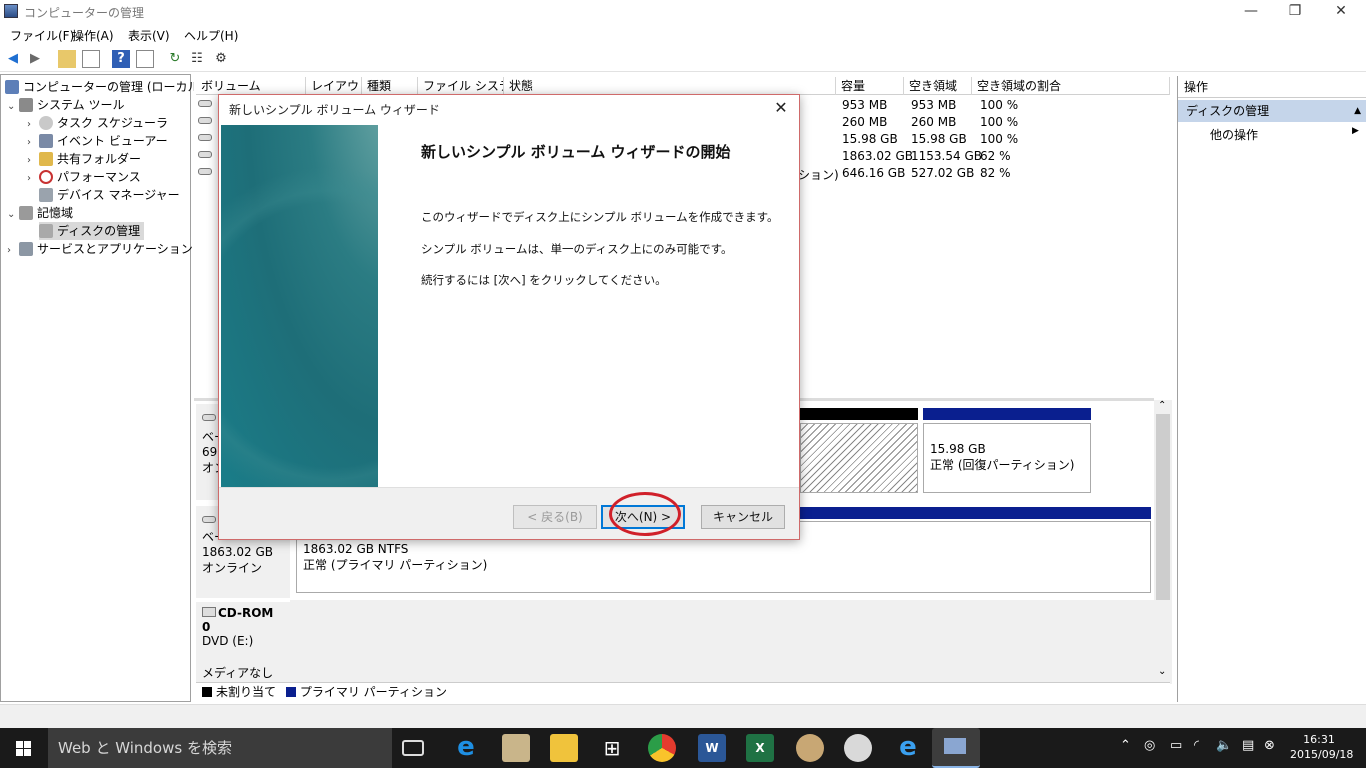 Image resolution: width=1366 pixels, height=771 pixels. What do you see at coordinates (743, 517) in the screenshot?
I see `cancel-button: キャンセル` at bounding box center [743, 517].